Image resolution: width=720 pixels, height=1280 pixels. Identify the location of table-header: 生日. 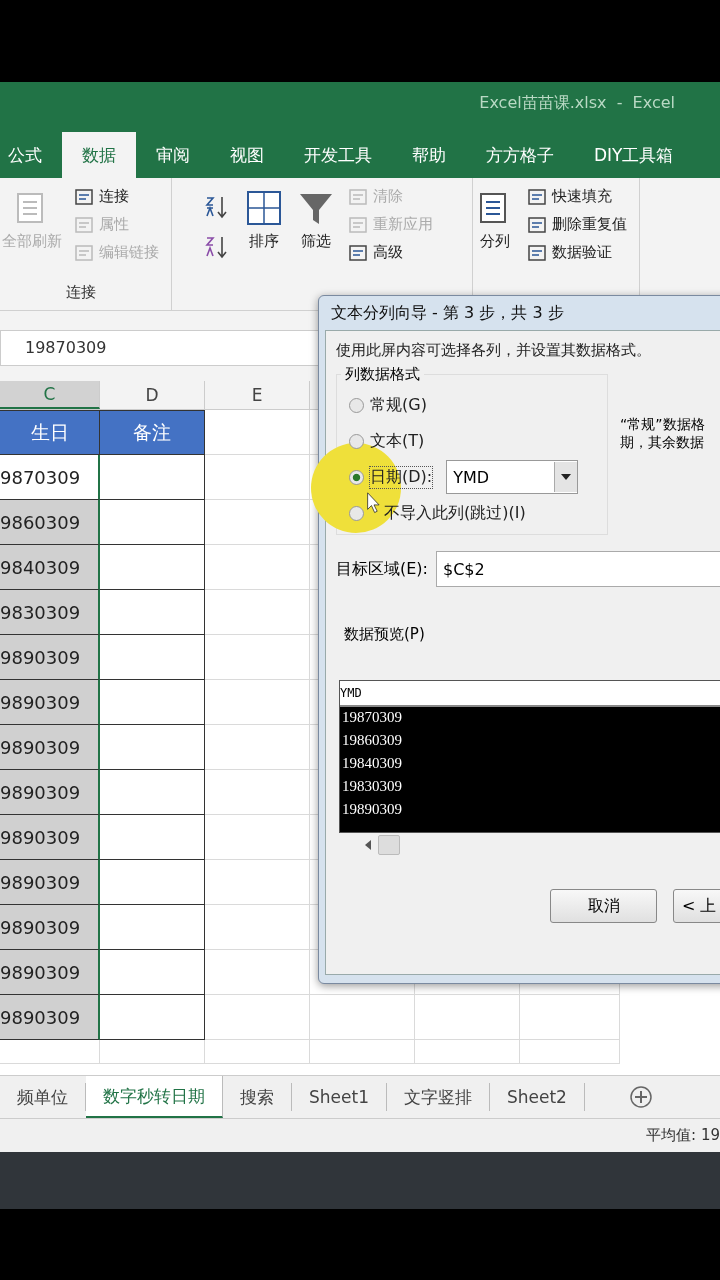
(50, 432).